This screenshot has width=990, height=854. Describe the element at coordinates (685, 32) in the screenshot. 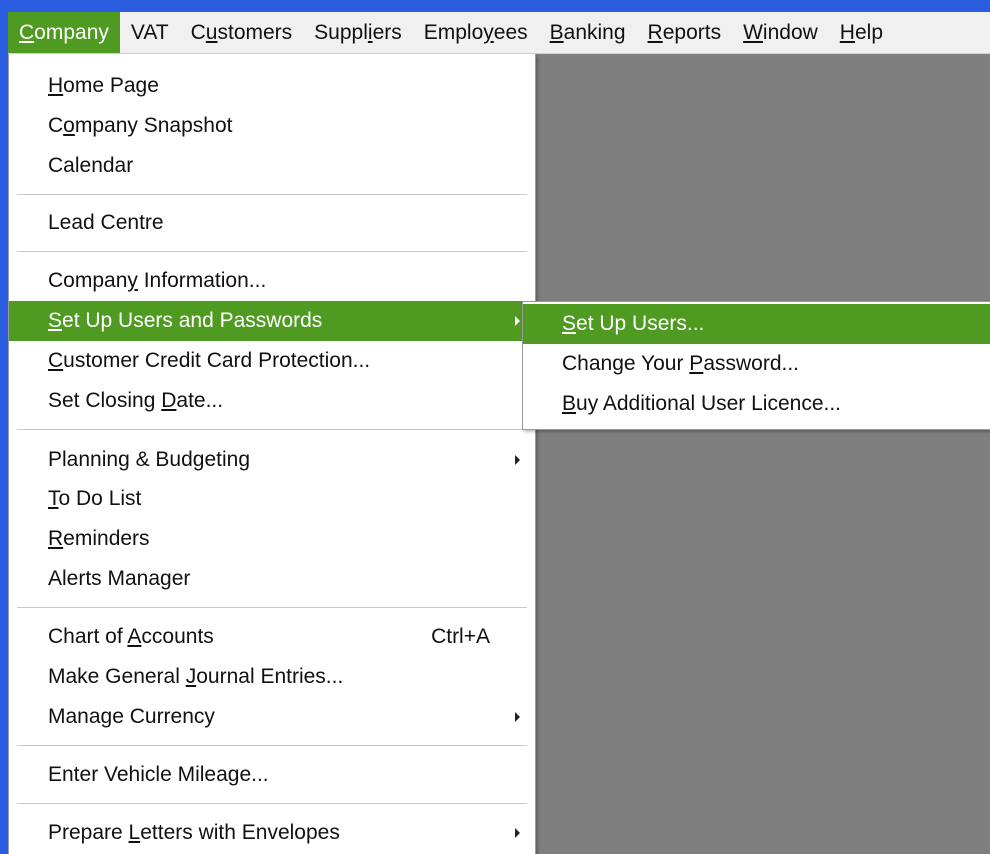

I see `menubar-reports: Reports` at that location.